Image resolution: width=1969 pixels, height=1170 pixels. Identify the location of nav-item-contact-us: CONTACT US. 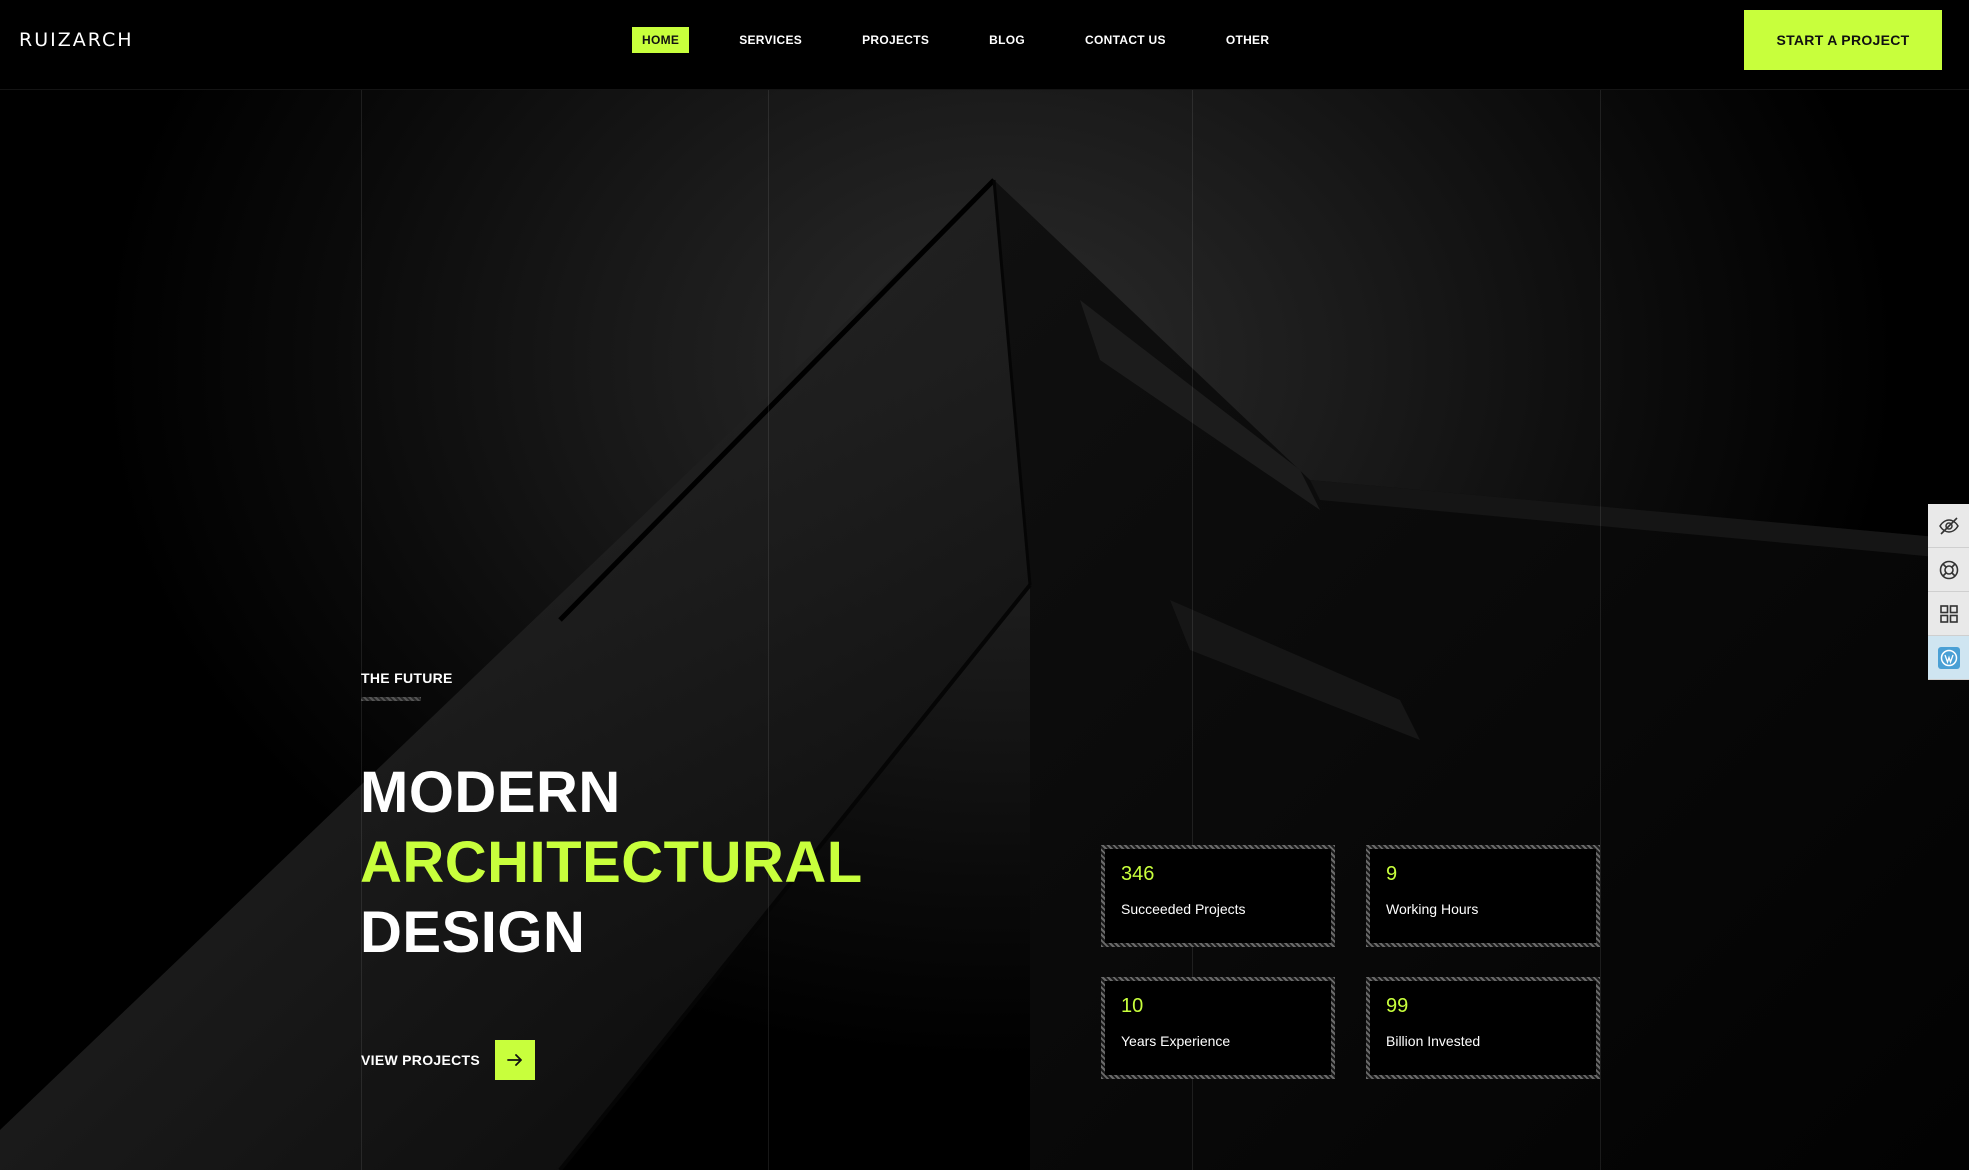
(1125, 40).